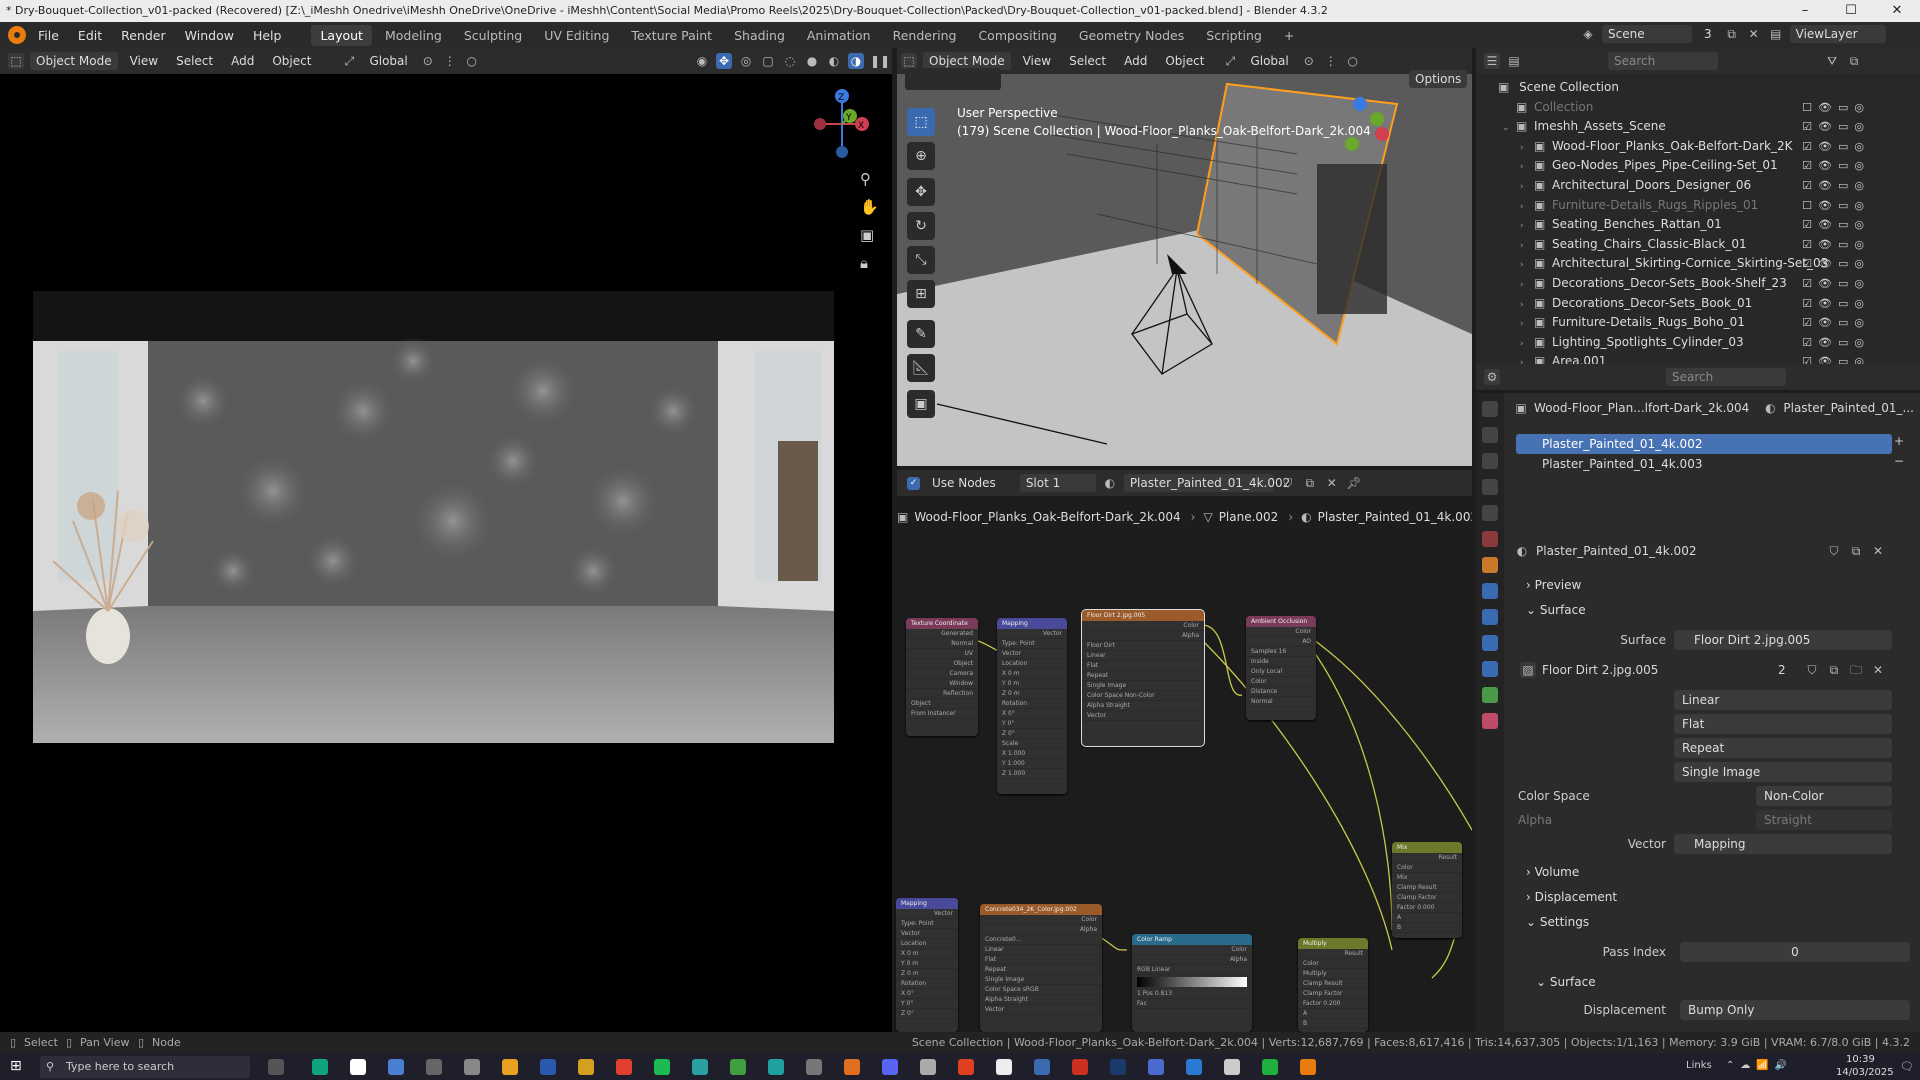 This screenshot has height=1080, width=1920. Describe the element at coordinates (1550, 922) in the screenshot. I see `settings-section: ⌄ Settings` at that location.